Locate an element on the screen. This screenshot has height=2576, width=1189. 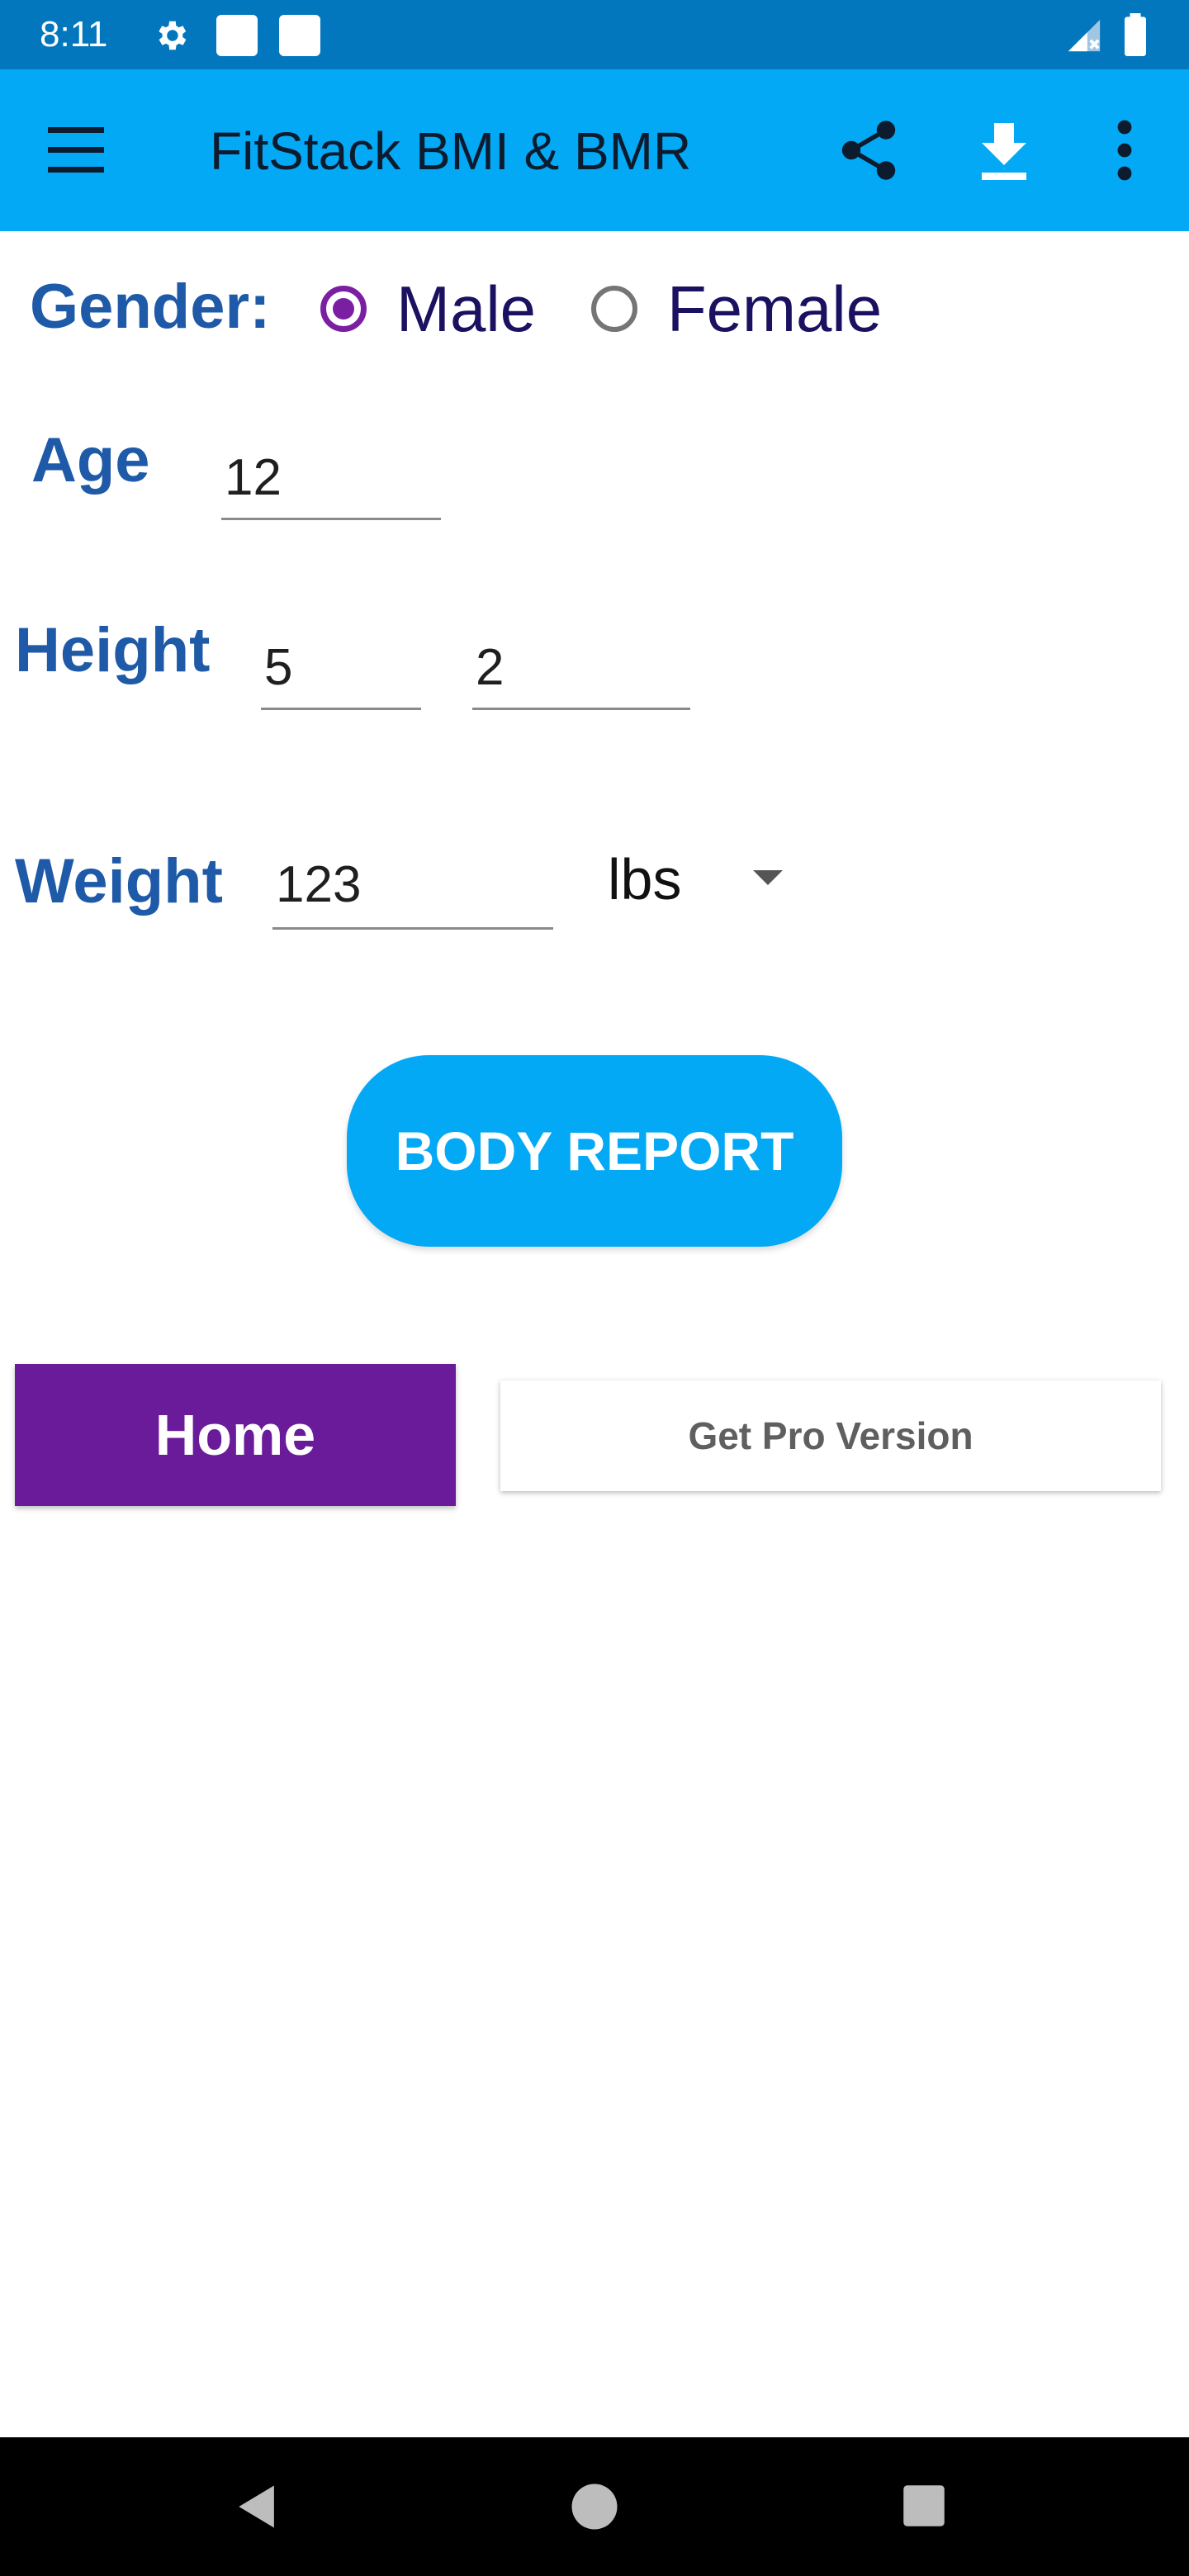
get-pro-version-button: Get Pro Version is located at coordinates (830, 1435).